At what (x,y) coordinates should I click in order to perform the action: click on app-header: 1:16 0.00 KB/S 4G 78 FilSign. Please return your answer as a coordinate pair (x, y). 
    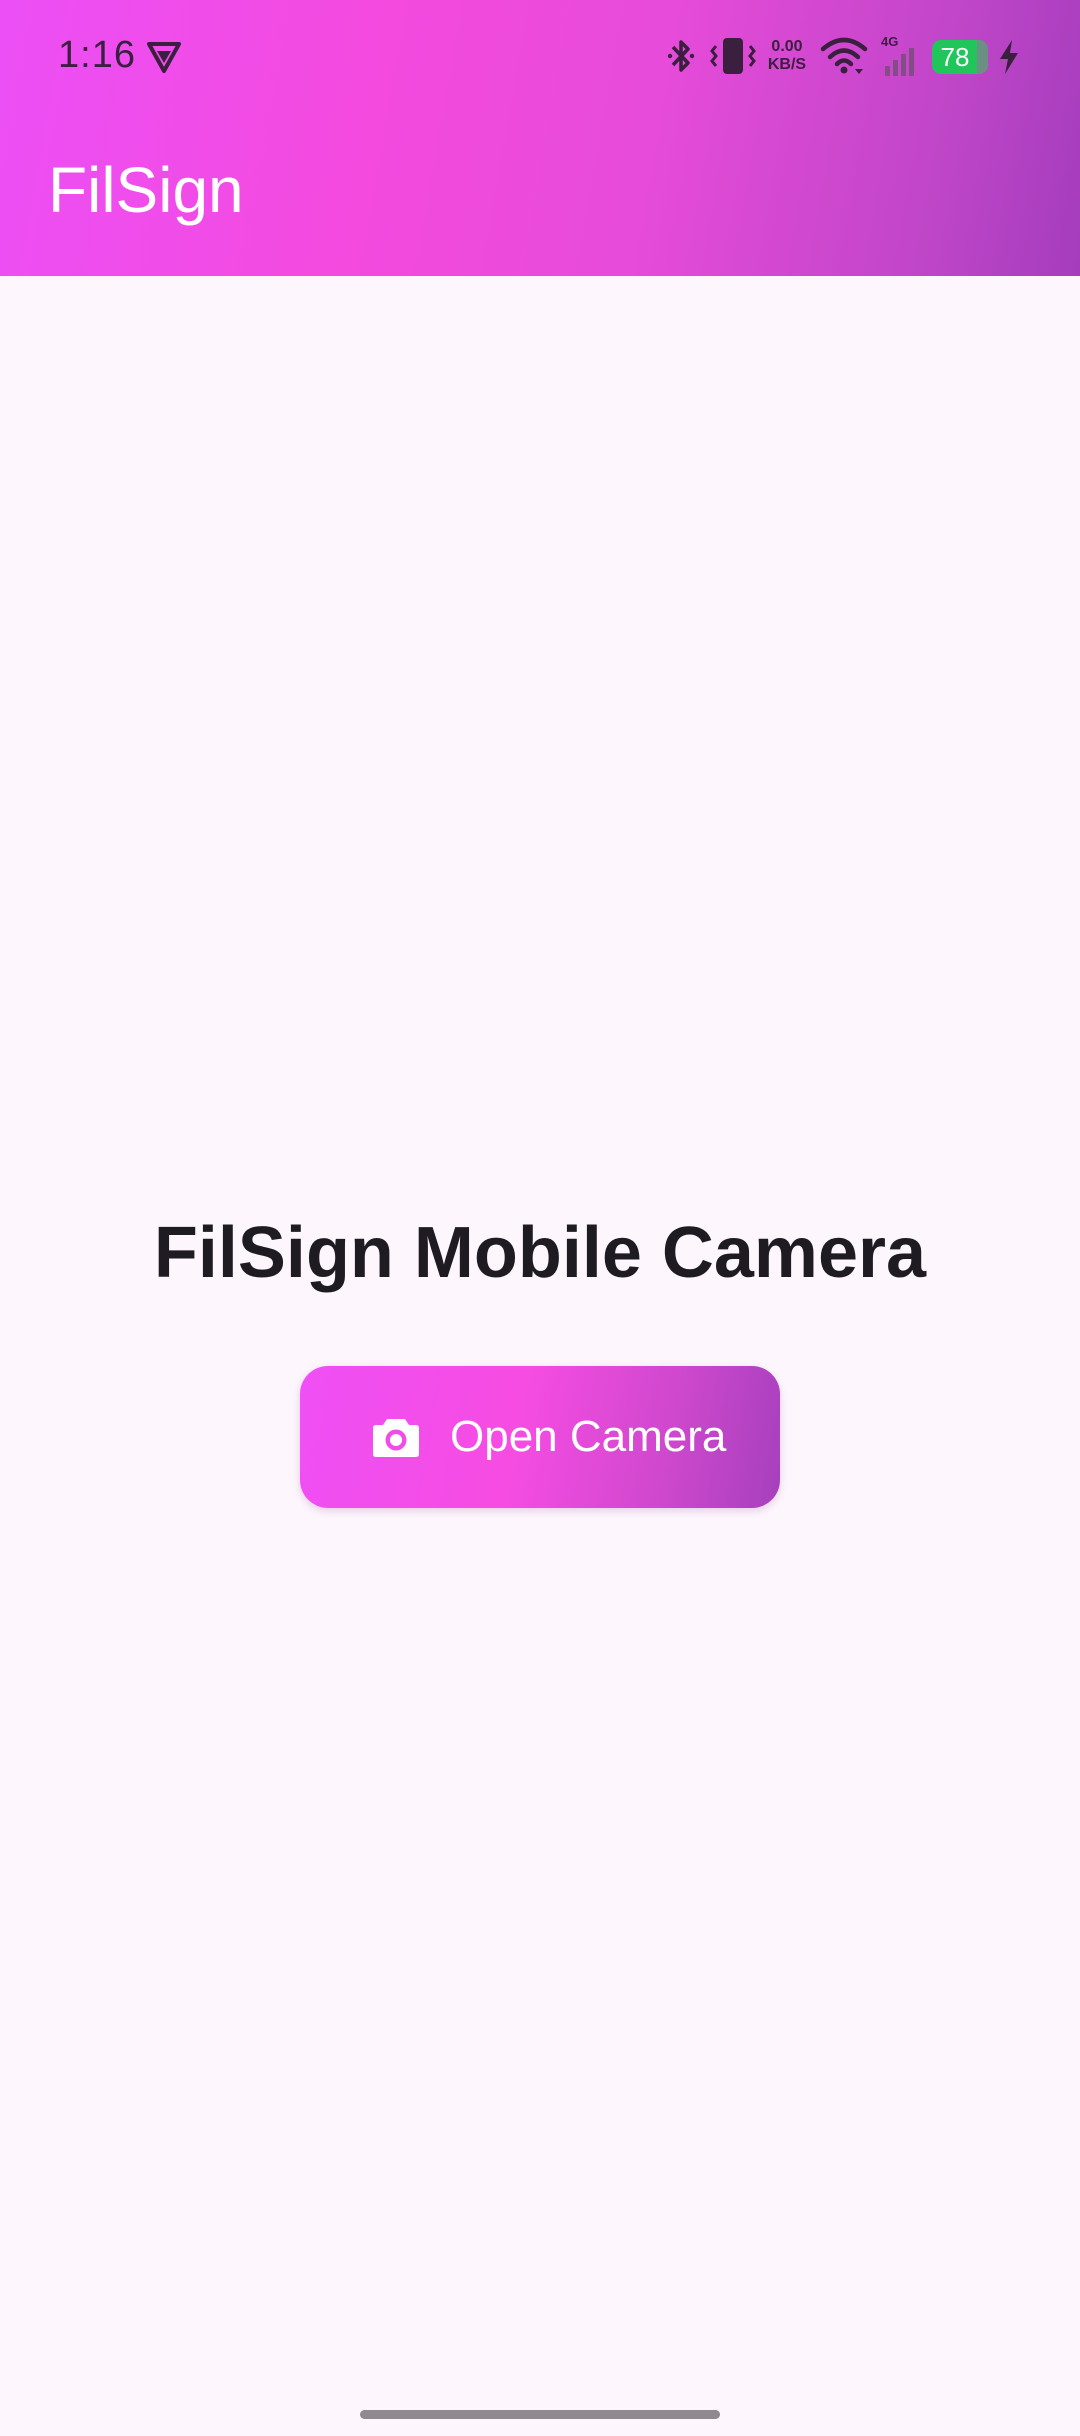
    Looking at the image, I should click on (540, 138).